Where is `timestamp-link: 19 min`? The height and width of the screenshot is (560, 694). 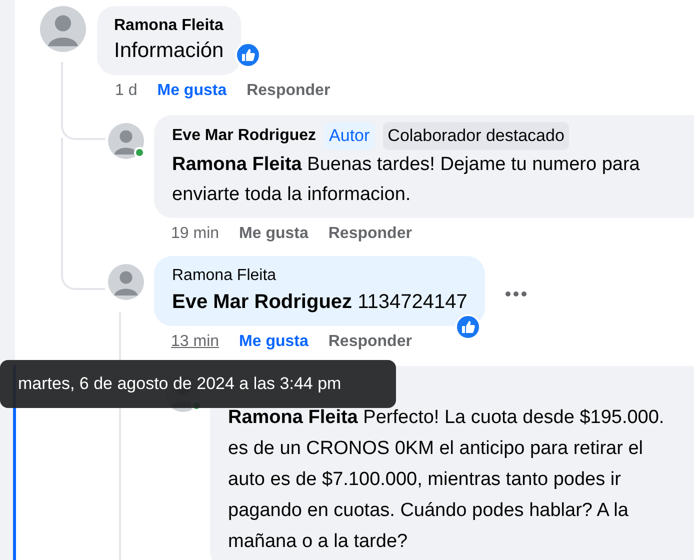 timestamp-link: 19 min is located at coordinates (195, 234).